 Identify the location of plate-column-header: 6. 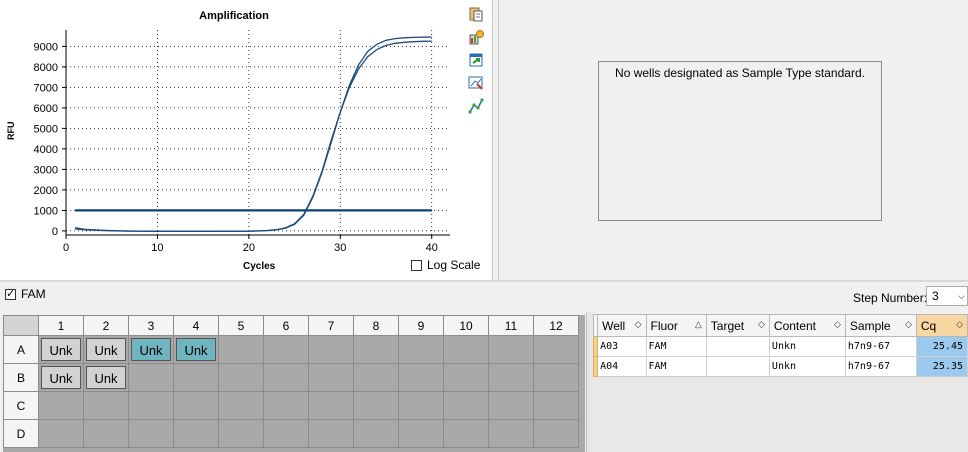
(286, 325).